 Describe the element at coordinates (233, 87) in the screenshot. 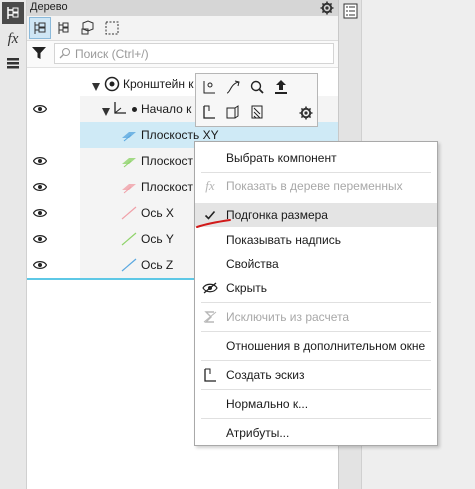

I see `curve-icon` at that location.